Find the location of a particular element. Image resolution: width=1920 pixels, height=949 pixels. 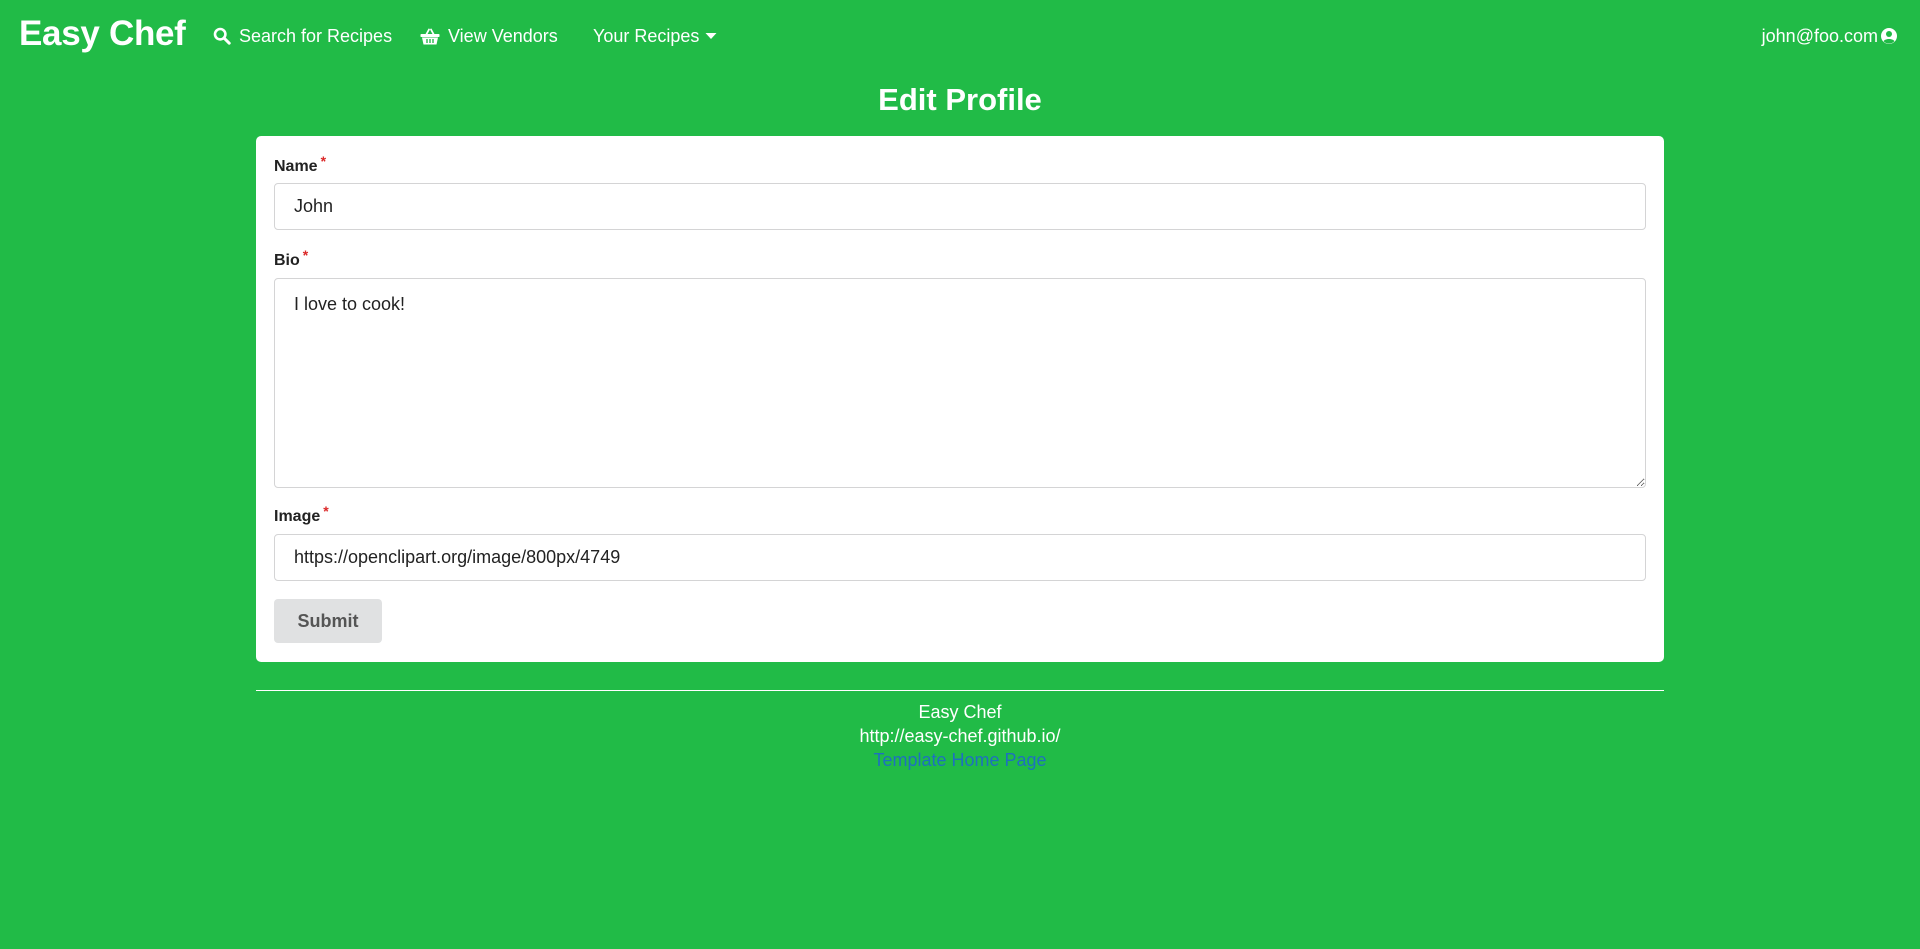

bio-label: Bio * is located at coordinates (291, 259).